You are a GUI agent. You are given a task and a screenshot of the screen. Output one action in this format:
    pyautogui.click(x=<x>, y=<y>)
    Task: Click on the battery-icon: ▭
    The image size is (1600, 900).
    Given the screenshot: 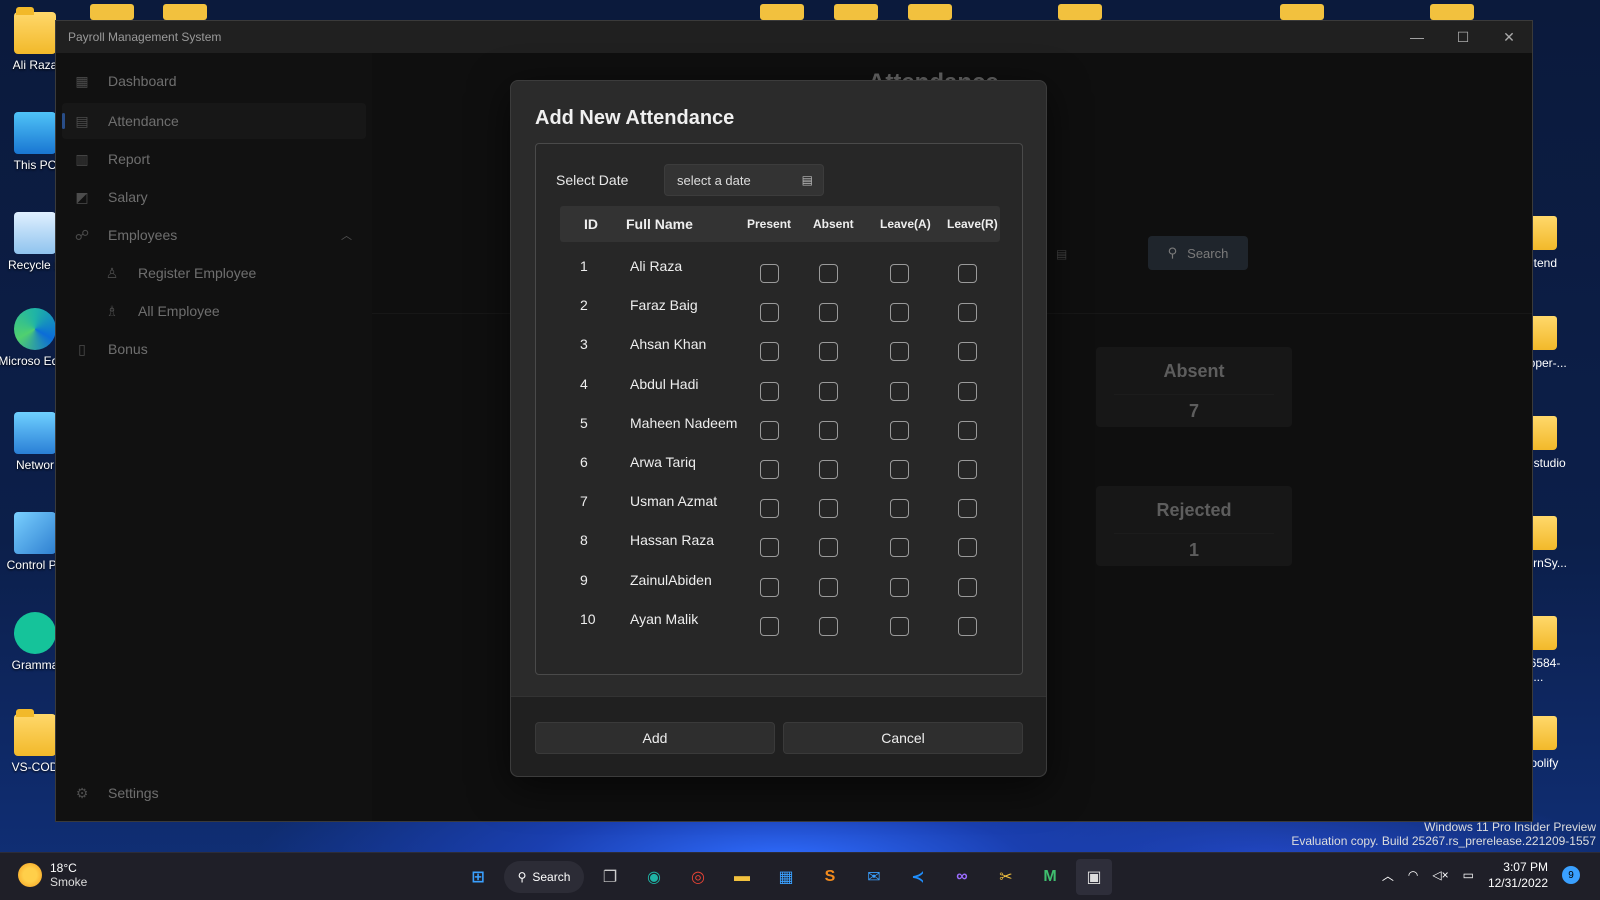 What is the action you would take?
    pyautogui.click(x=1468, y=875)
    